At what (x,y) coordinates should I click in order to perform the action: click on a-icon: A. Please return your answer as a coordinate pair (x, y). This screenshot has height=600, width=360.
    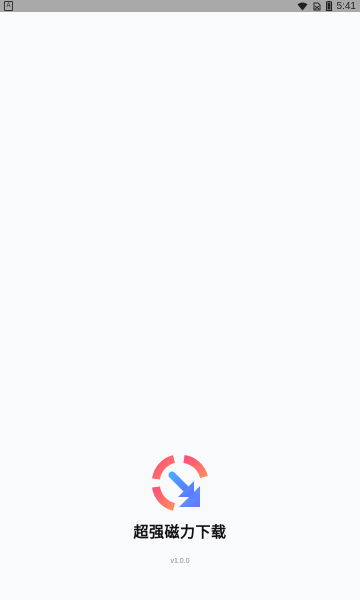
    Looking at the image, I should click on (8, 6).